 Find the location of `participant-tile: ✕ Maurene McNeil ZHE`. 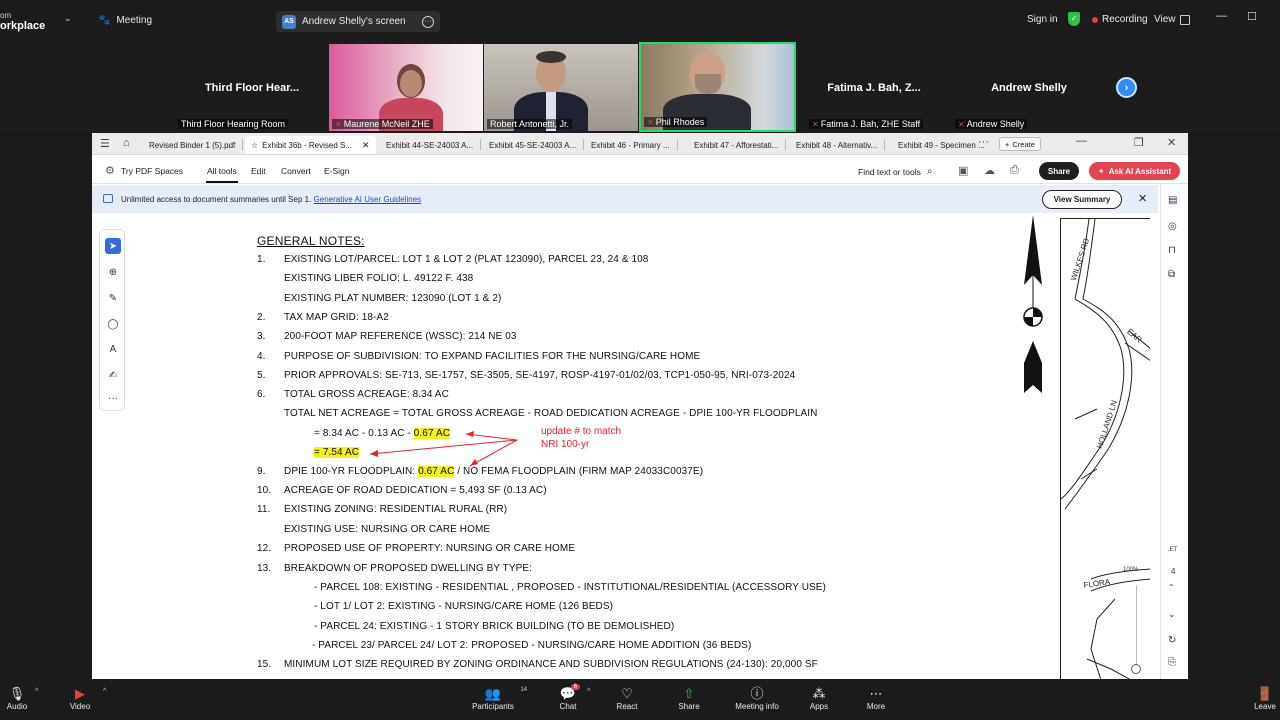

participant-tile: ✕ Maurene McNeil ZHE is located at coordinates (406, 87).